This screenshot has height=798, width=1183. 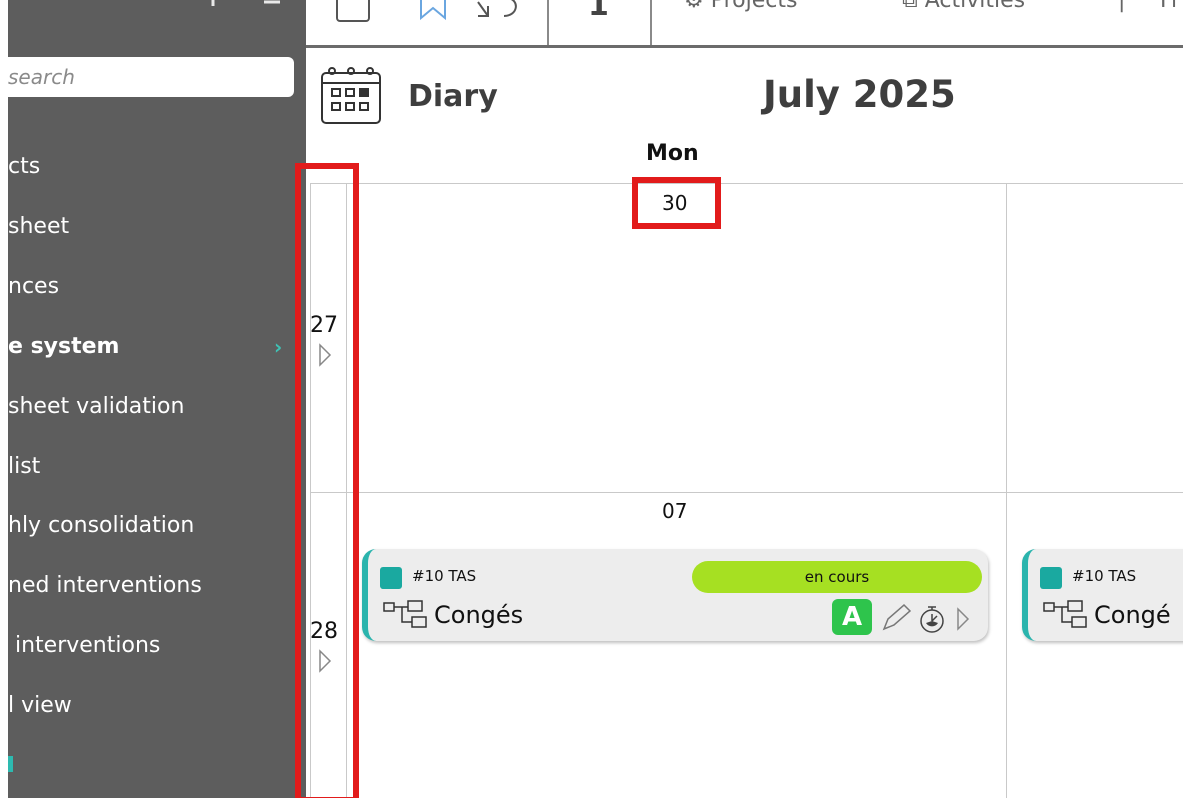 I want to click on activities-icon: ⧉, so click(x=913, y=6).